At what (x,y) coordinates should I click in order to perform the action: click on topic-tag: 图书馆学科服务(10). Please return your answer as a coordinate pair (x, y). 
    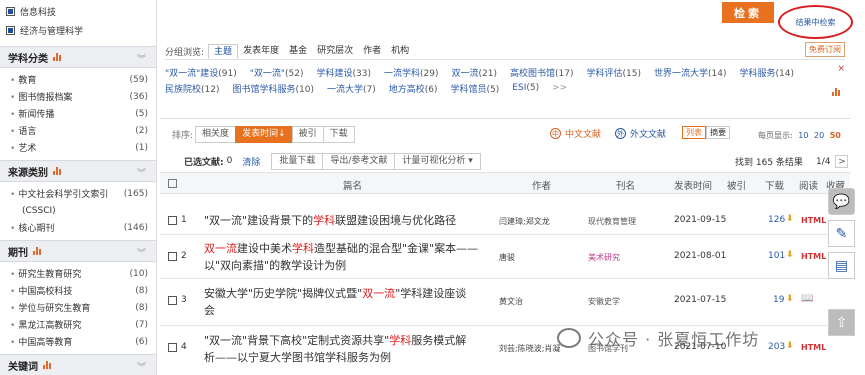
    Looking at the image, I should click on (274, 88).